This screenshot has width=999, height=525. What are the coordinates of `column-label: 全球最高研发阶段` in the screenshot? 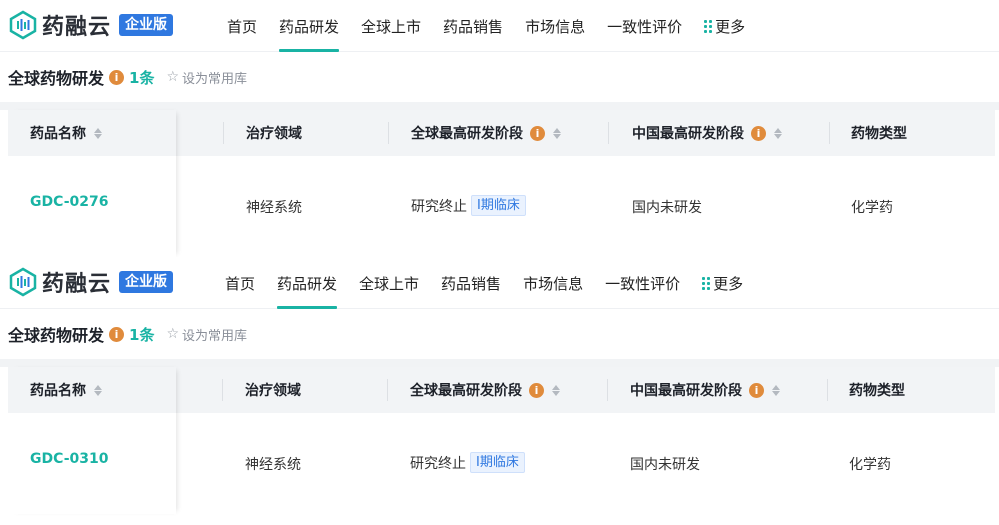 It's located at (467, 134).